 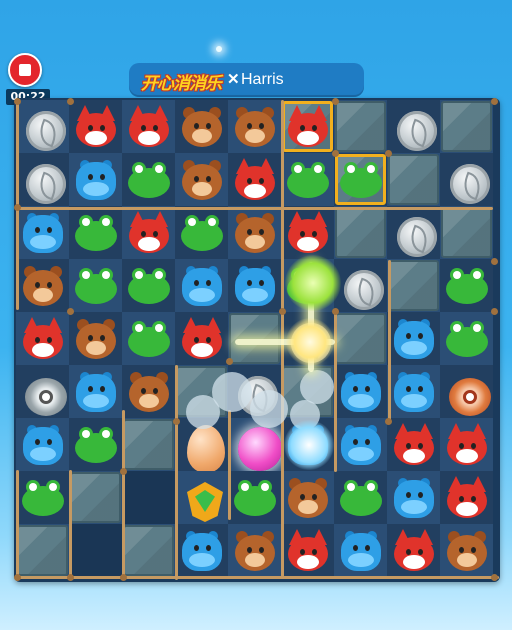 I want to click on cannon-red-piece, so click(x=467, y=393).